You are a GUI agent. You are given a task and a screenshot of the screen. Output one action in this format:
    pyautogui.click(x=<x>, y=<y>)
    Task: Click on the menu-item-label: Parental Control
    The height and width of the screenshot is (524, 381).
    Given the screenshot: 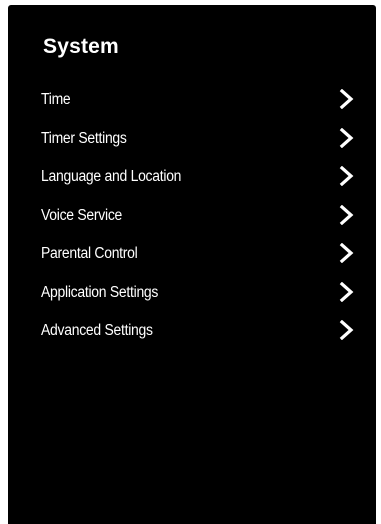 What is the action you would take?
    pyautogui.click(x=89, y=253)
    